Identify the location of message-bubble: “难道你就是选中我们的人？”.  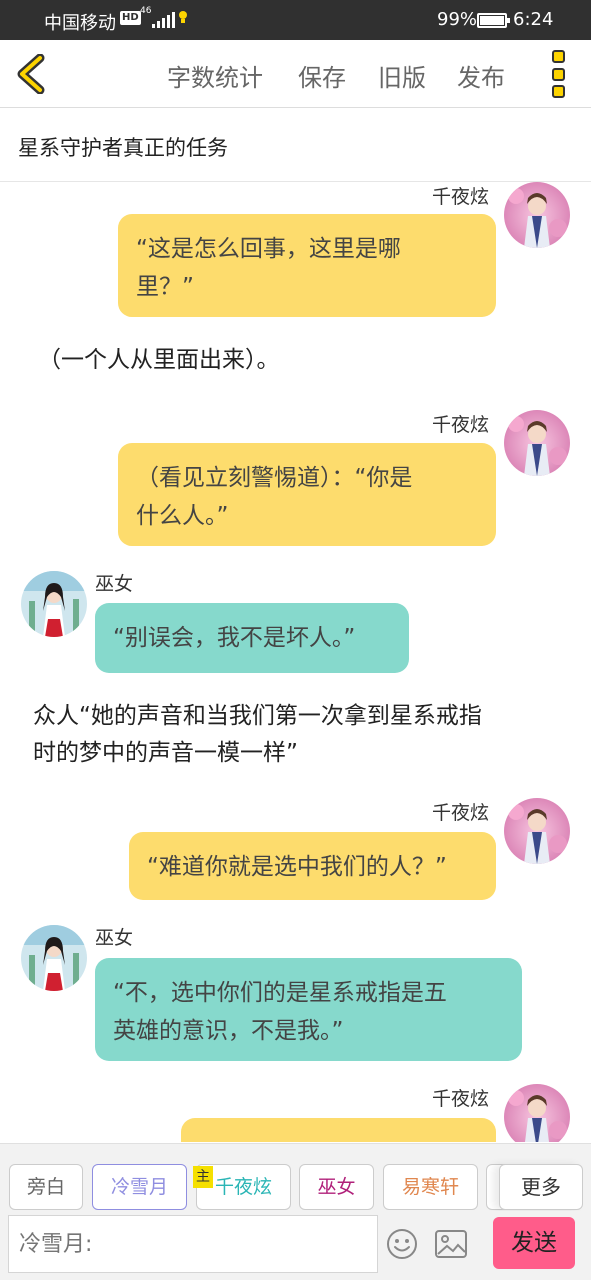
(312, 866).